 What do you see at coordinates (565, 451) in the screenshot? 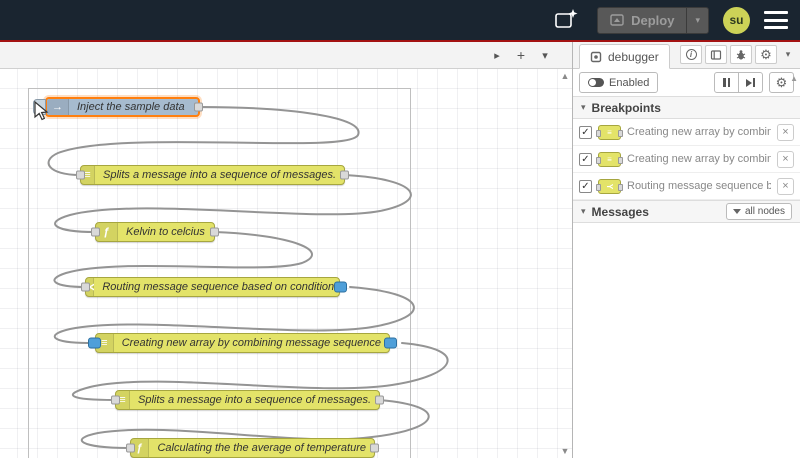
I see `scroll-down-icon: ▼` at bounding box center [565, 451].